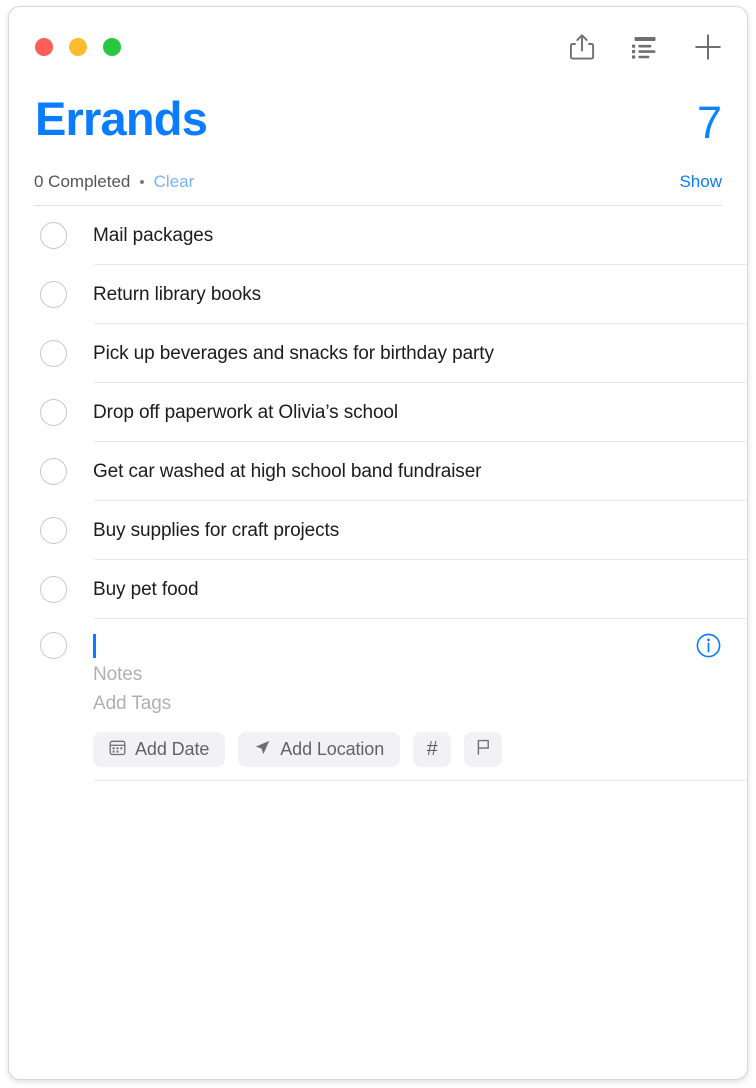 This screenshot has height=1088, width=756. Describe the element at coordinates (94, 646) in the screenshot. I see `text-cursor` at that location.